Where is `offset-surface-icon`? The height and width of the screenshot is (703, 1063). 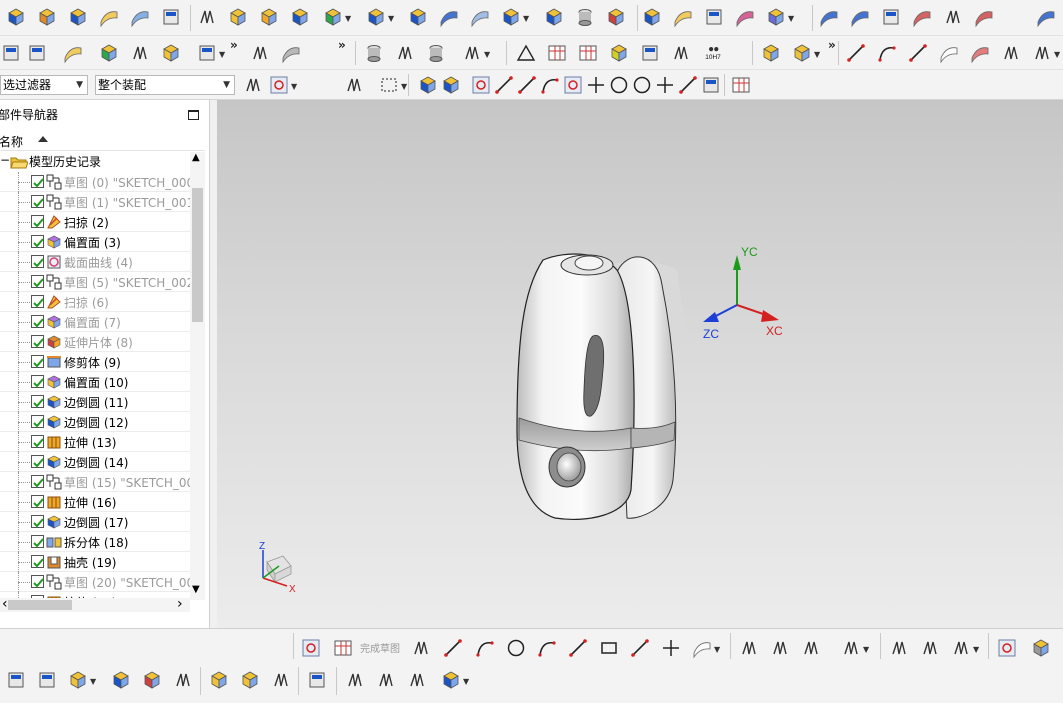
offset-surface-icon is located at coordinates (109, 17).